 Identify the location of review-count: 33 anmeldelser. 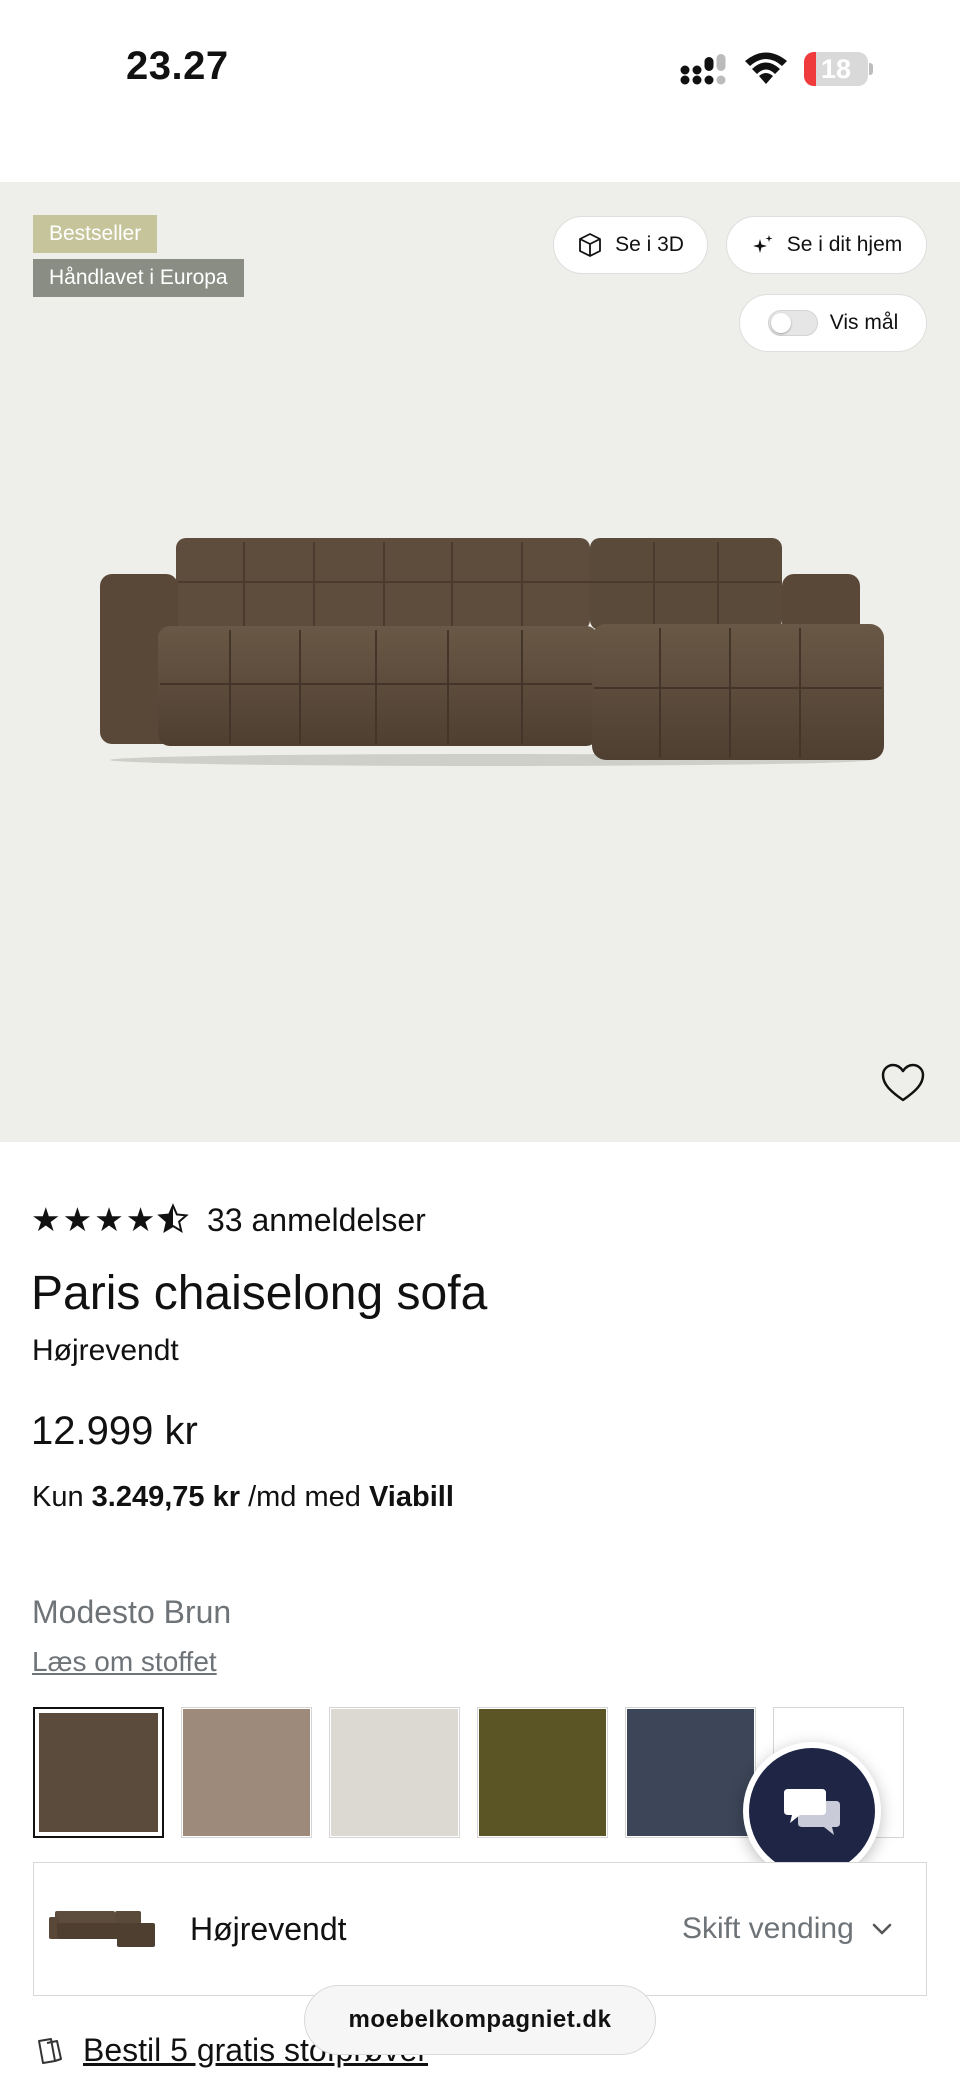
(316, 1220).